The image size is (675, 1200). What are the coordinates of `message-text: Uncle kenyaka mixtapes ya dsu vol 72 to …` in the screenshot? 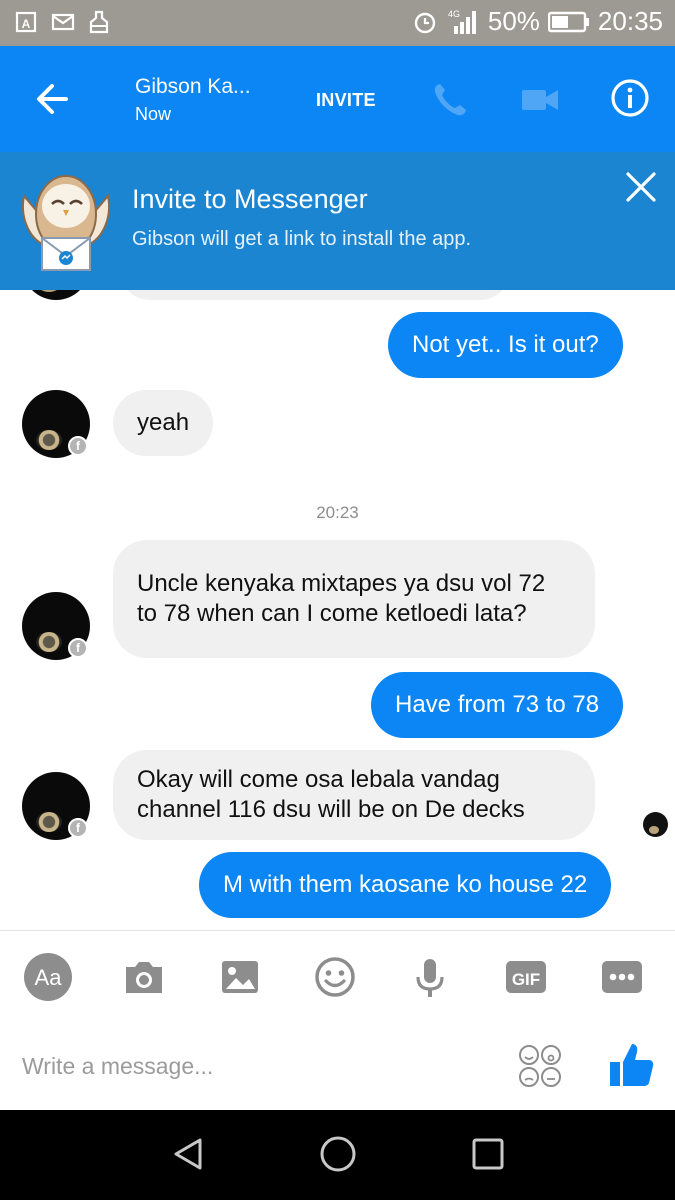 It's located at (341, 598).